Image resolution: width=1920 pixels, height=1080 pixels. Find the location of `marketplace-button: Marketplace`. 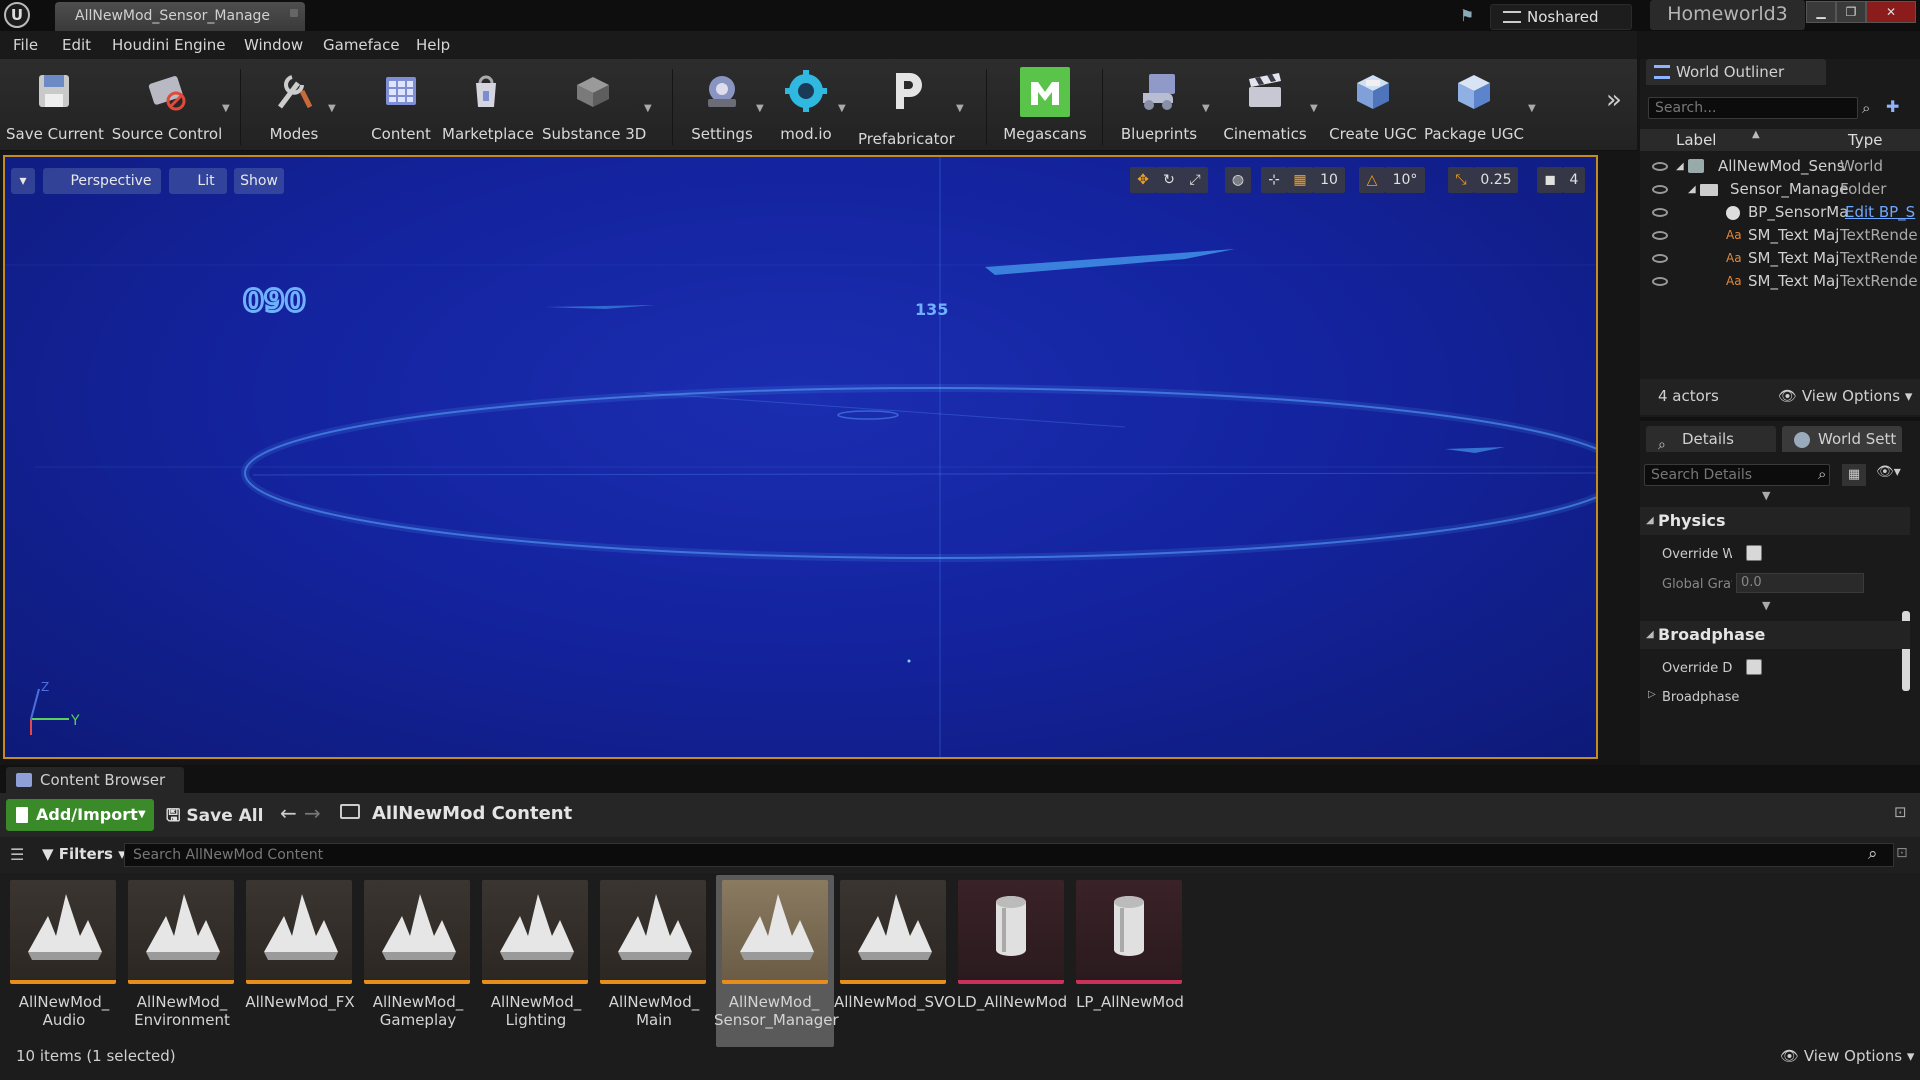

marketplace-button: Marketplace is located at coordinates (488, 107).